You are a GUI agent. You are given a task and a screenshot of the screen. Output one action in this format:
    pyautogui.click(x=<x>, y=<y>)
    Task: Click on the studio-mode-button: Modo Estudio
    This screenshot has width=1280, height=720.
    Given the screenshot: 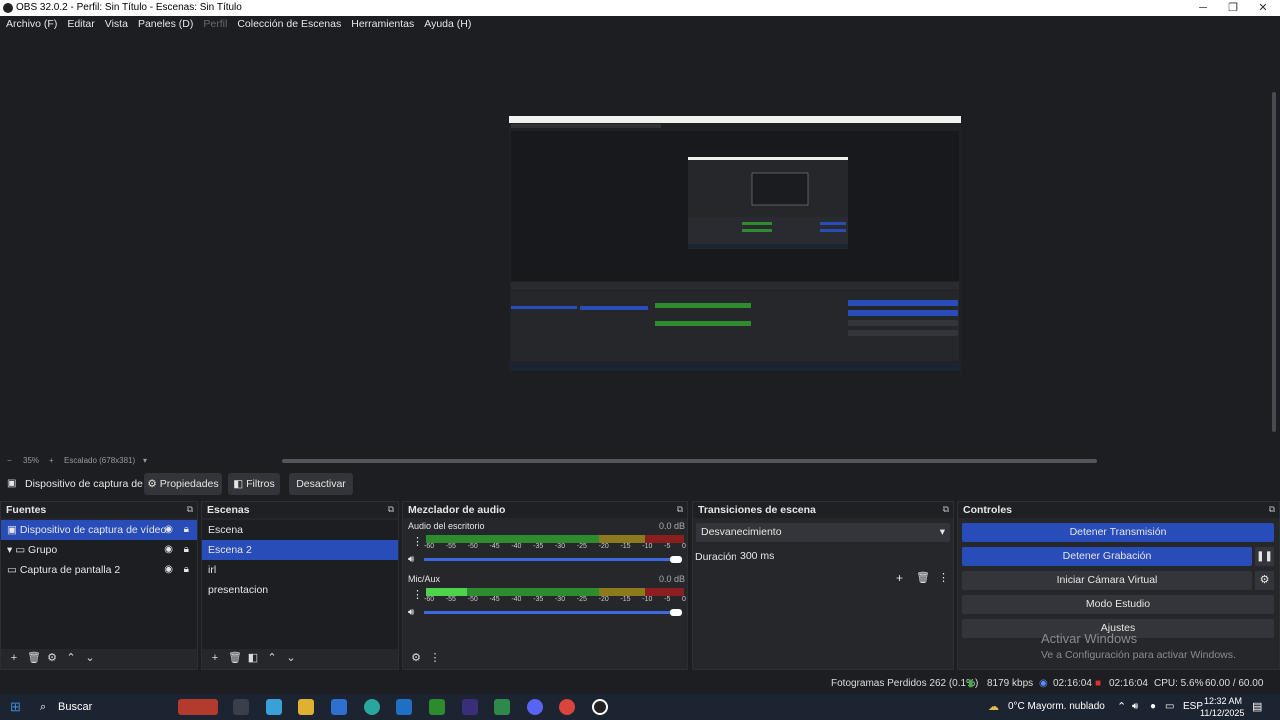 What is the action you would take?
    pyautogui.click(x=1118, y=604)
    